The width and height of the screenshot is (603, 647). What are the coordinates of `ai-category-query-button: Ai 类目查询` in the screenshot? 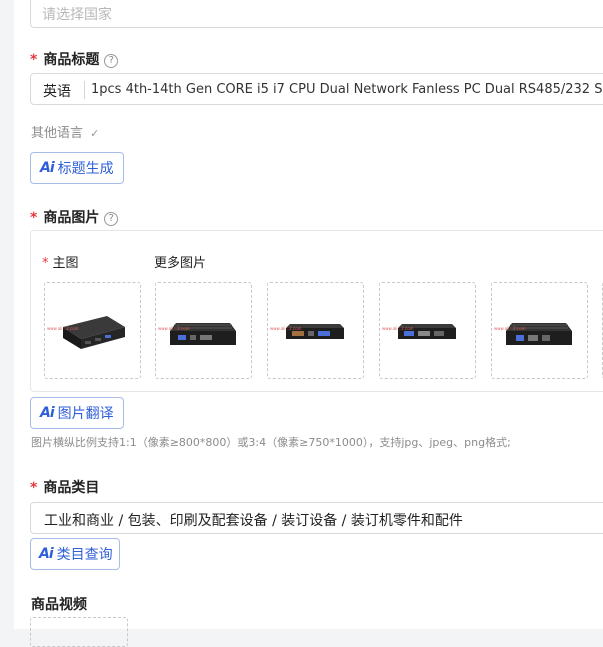 It's located at (75, 554).